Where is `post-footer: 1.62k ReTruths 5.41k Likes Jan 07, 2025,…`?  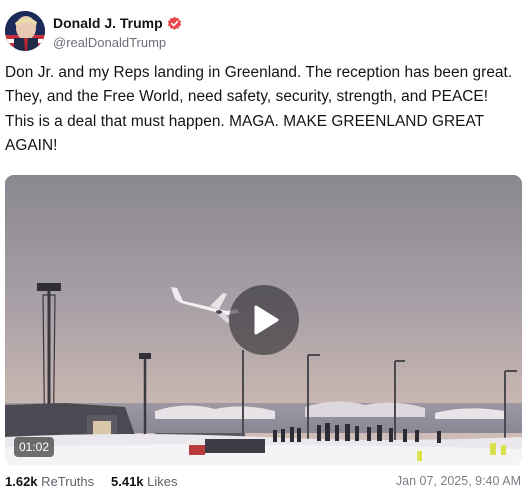
post-footer: 1.62k ReTruths 5.41k Likes Jan 07, 2025,… is located at coordinates (263, 483).